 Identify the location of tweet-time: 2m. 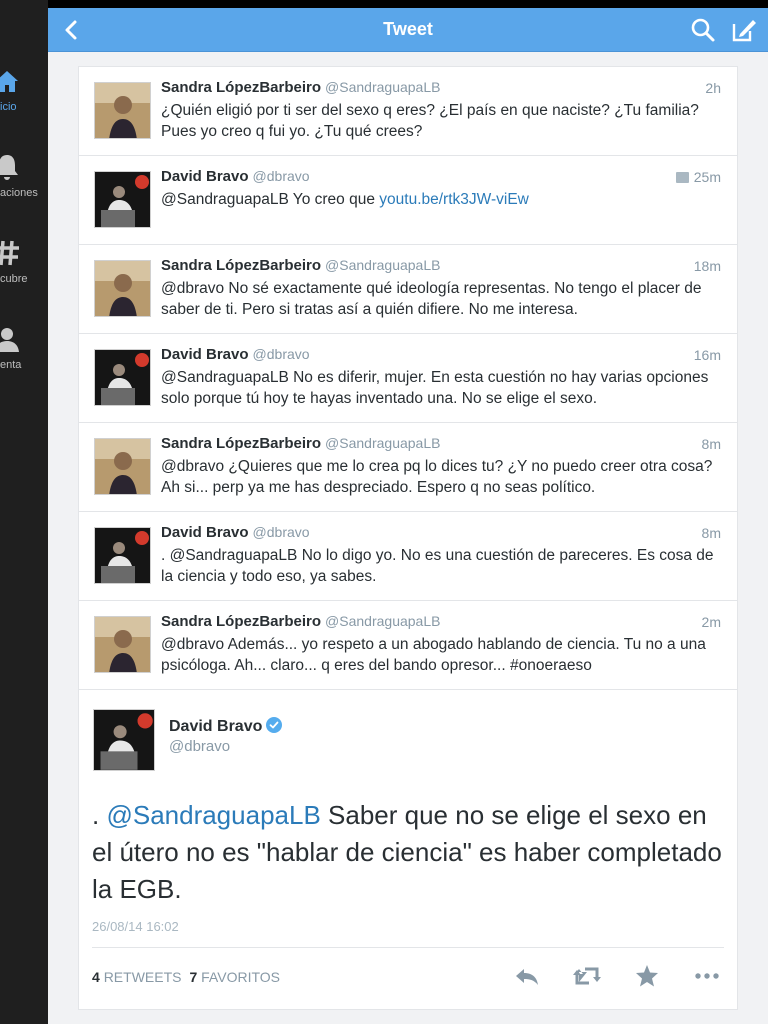
(711, 622).